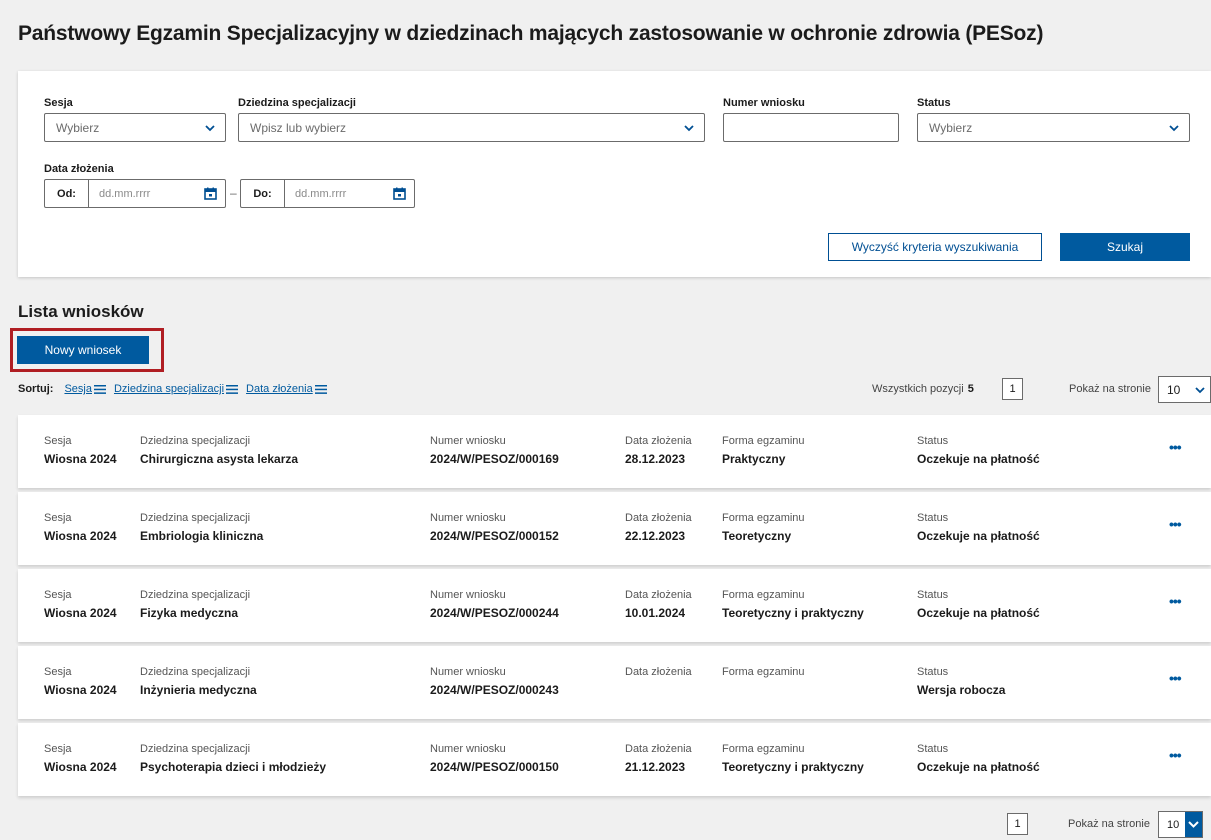 Image resolution: width=1211 pixels, height=840 pixels. Describe the element at coordinates (78, 127) in the screenshot. I see `session-select-placeholder: Wybierz` at that location.